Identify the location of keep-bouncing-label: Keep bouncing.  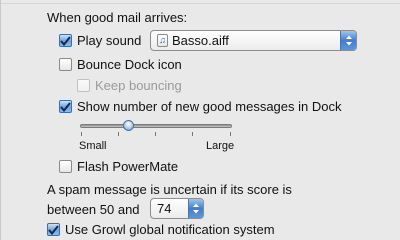
(138, 85).